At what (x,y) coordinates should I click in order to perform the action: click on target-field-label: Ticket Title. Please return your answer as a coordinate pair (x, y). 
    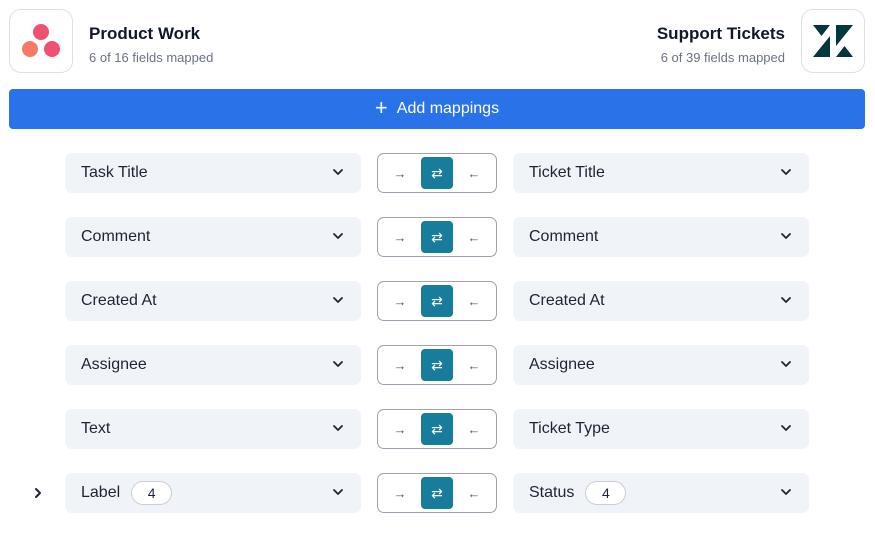
    Looking at the image, I should click on (567, 172).